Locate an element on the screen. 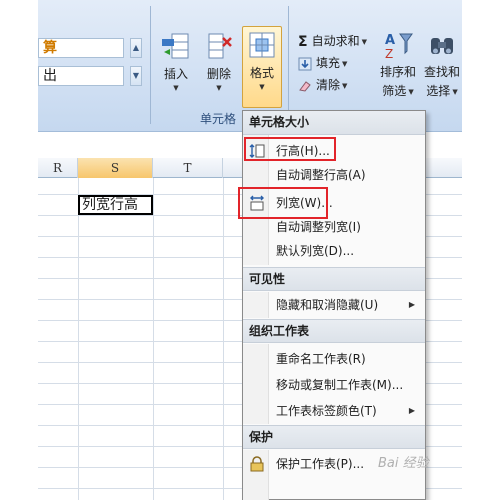 The image size is (500, 500). menu-item-tab-color: 工作表标签颜色(T) ▶ is located at coordinates (334, 411).